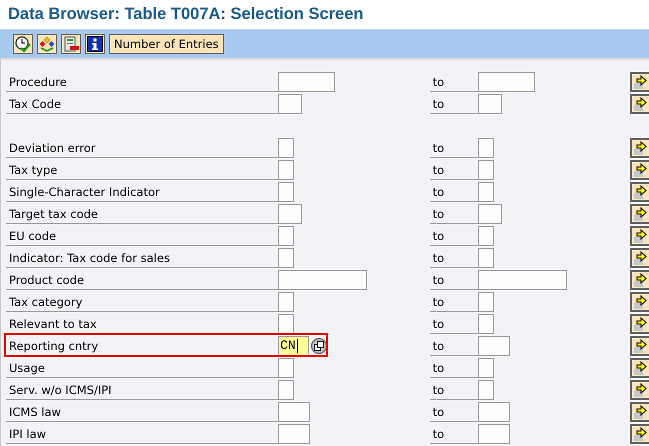 This screenshot has height=446, width=649. I want to click on field-label: Product code, so click(142, 279).